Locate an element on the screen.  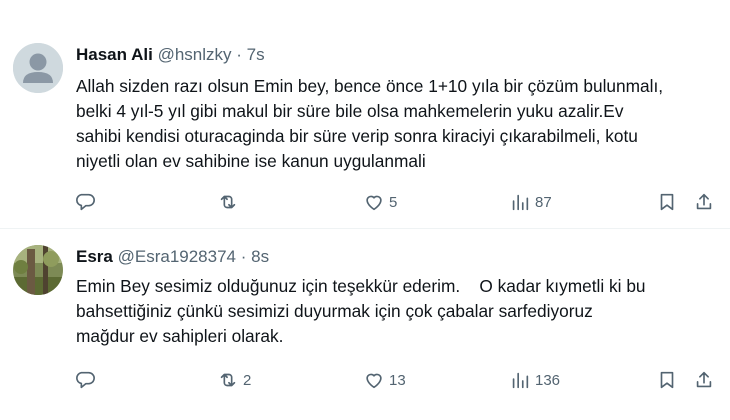
timestamp: 7s is located at coordinates (256, 54).